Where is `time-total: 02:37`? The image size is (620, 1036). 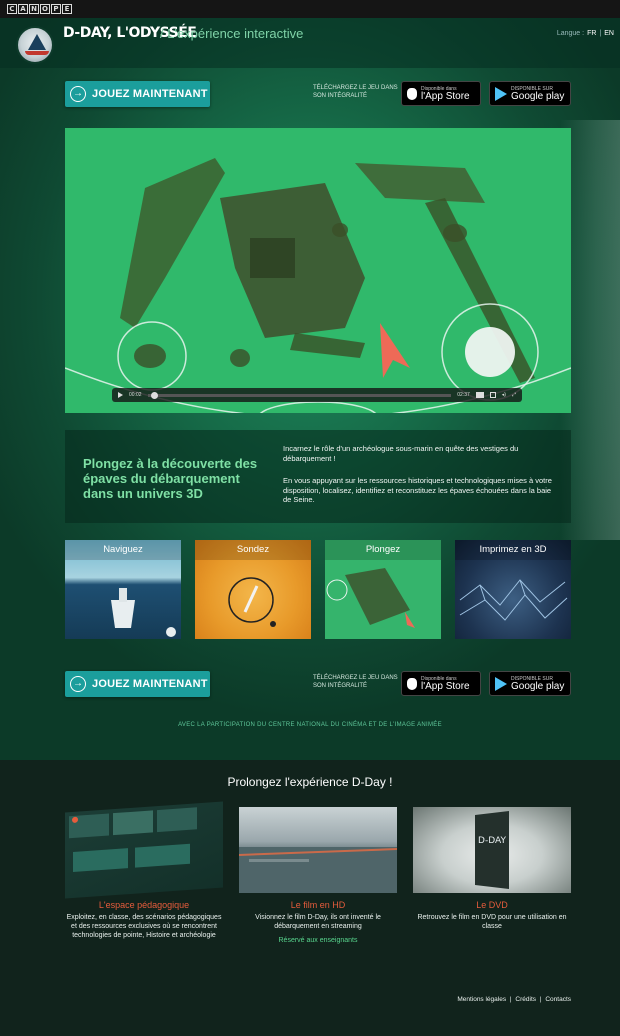
time-total: 02:37 is located at coordinates (463, 395).